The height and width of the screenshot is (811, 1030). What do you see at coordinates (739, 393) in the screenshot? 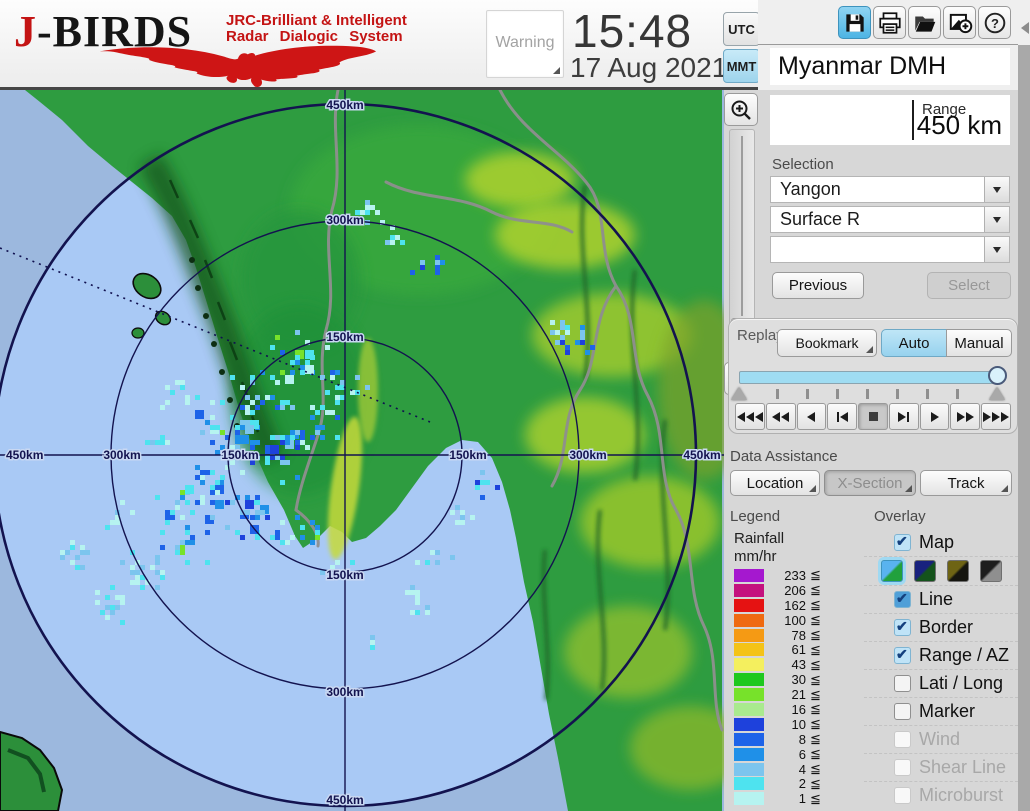
I see `timeline-start-marker` at bounding box center [739, 393].